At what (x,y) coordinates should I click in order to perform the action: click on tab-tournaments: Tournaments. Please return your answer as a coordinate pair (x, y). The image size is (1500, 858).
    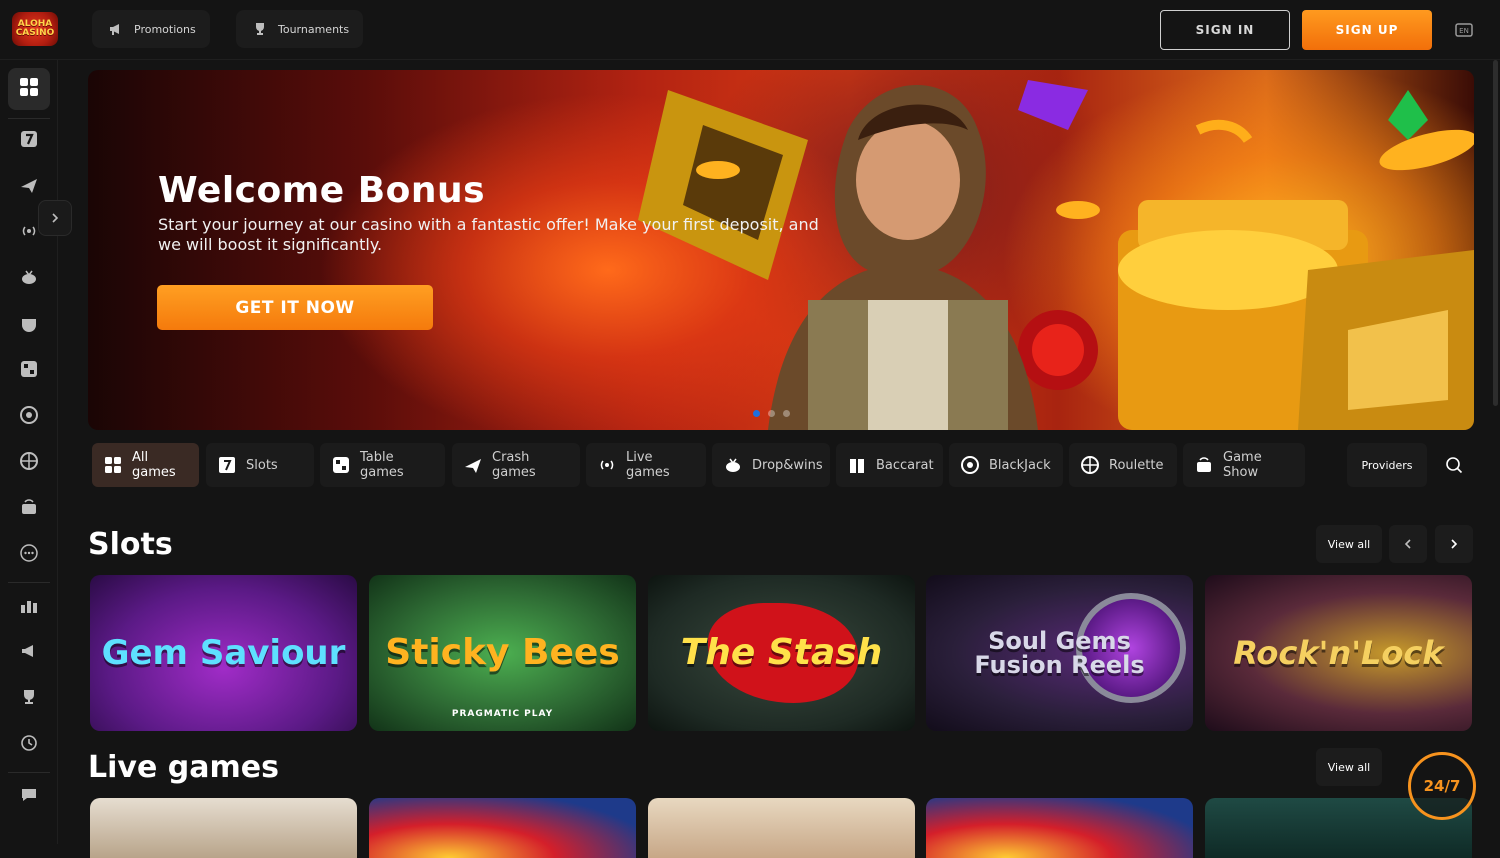
    Looking at the image, I should click on (300, 29).